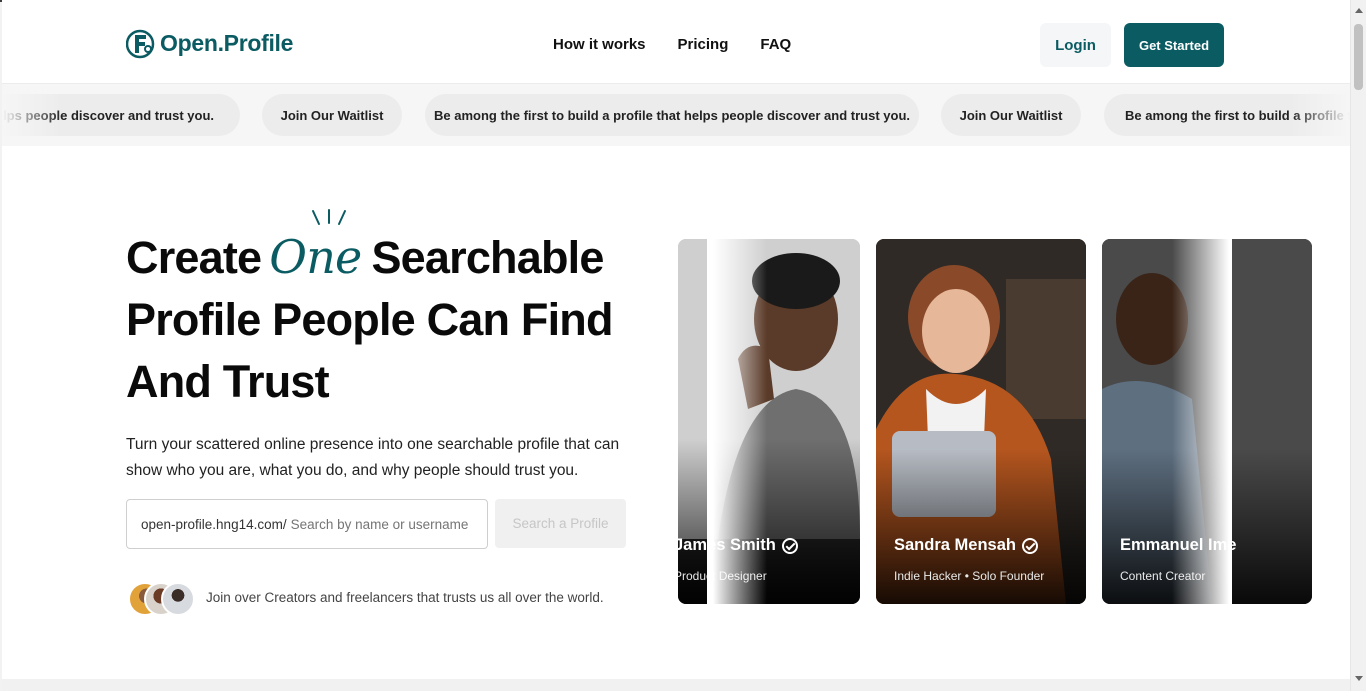 Image resolution: width=1366 pixels, height=691 pixels. Describe the element at coordinates (560, 523) in the screenshot. I see `search-profile-button: Search a Profile` at that location.